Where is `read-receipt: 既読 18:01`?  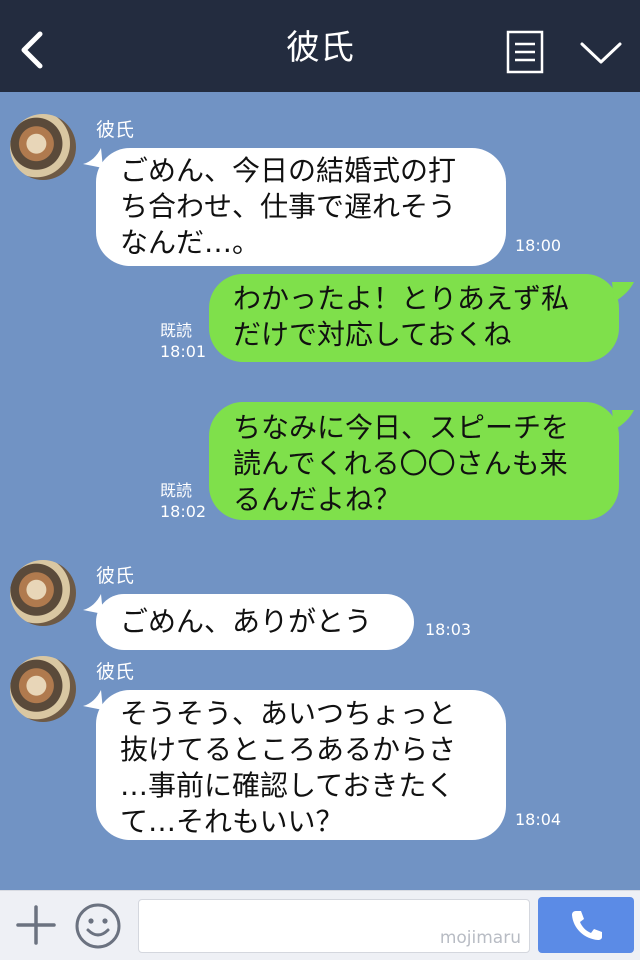 read-receipt: 既読 18:01 is located at coordinates (183, 341).